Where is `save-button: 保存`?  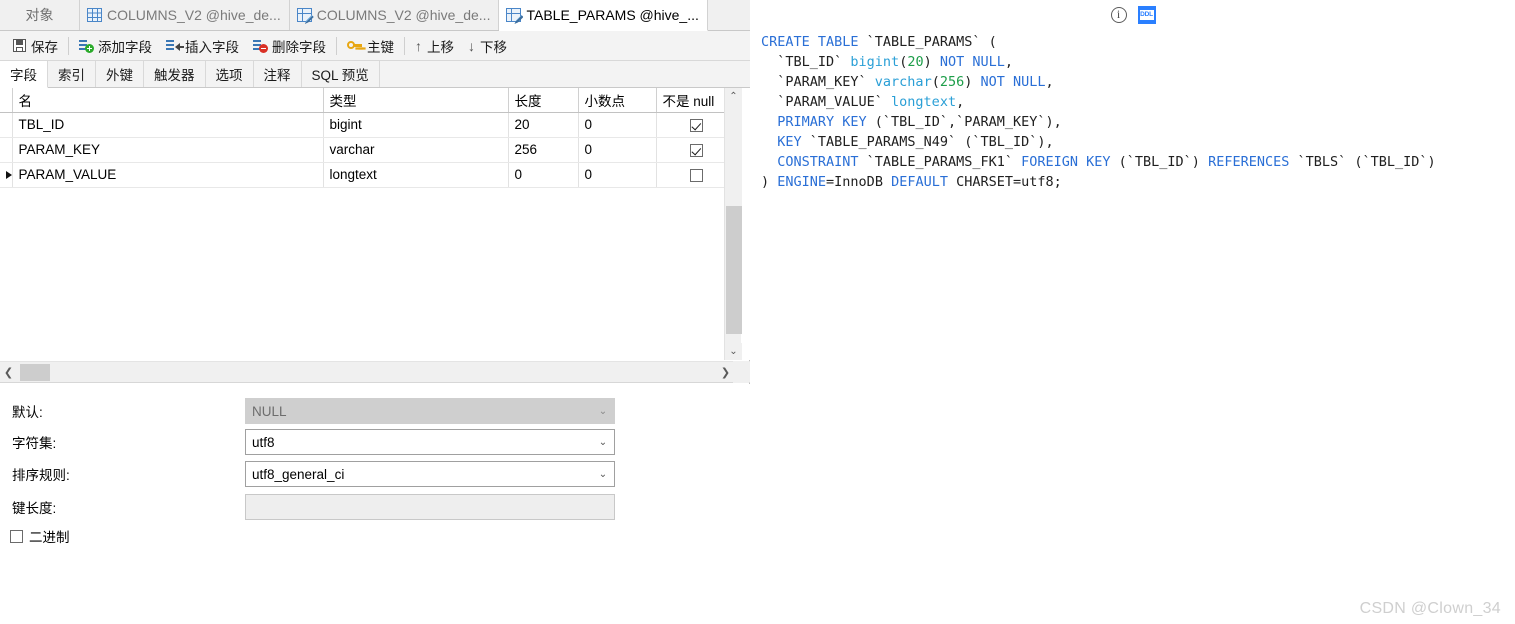
save-button: 保存 is located at coordinates (35, 46).